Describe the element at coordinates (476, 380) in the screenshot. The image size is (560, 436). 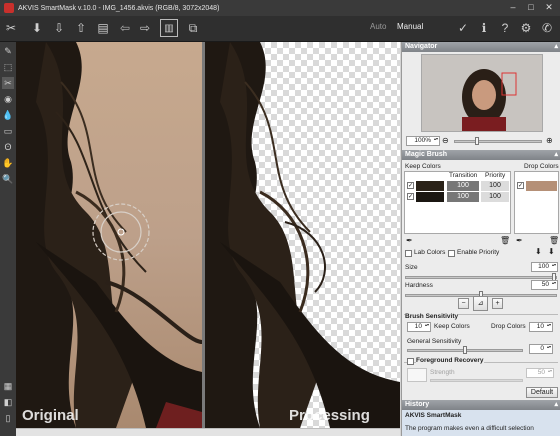
I see `strength-slider` at that location.